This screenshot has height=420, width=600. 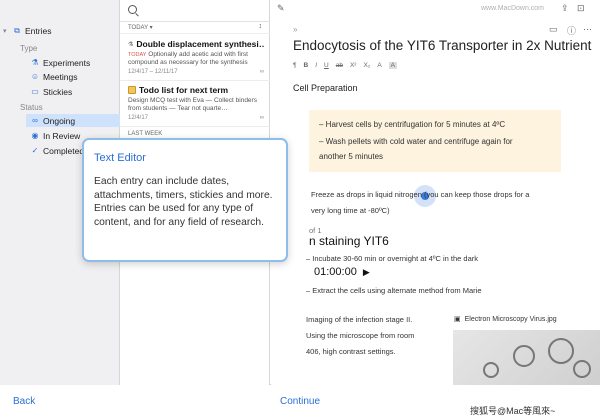 I want to click on entry-date: 12/4/17, so click(x=138, y=118).